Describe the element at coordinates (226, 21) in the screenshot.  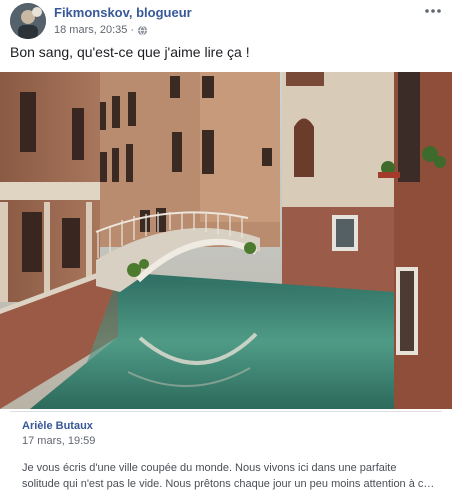
I see `post-header: Fikmonskov, blogueur 18 mars, 20:35 ·` at that location.